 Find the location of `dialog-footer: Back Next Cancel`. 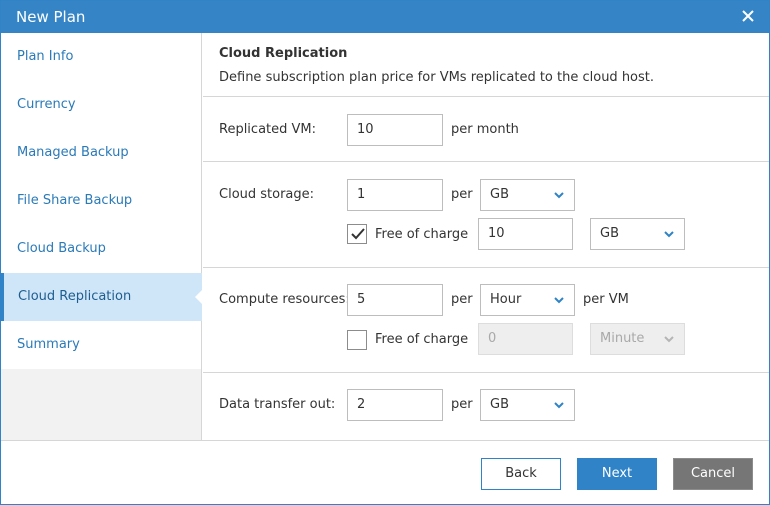

dialog-footer: Back Next Cancel is located at coordinates (385, 472).